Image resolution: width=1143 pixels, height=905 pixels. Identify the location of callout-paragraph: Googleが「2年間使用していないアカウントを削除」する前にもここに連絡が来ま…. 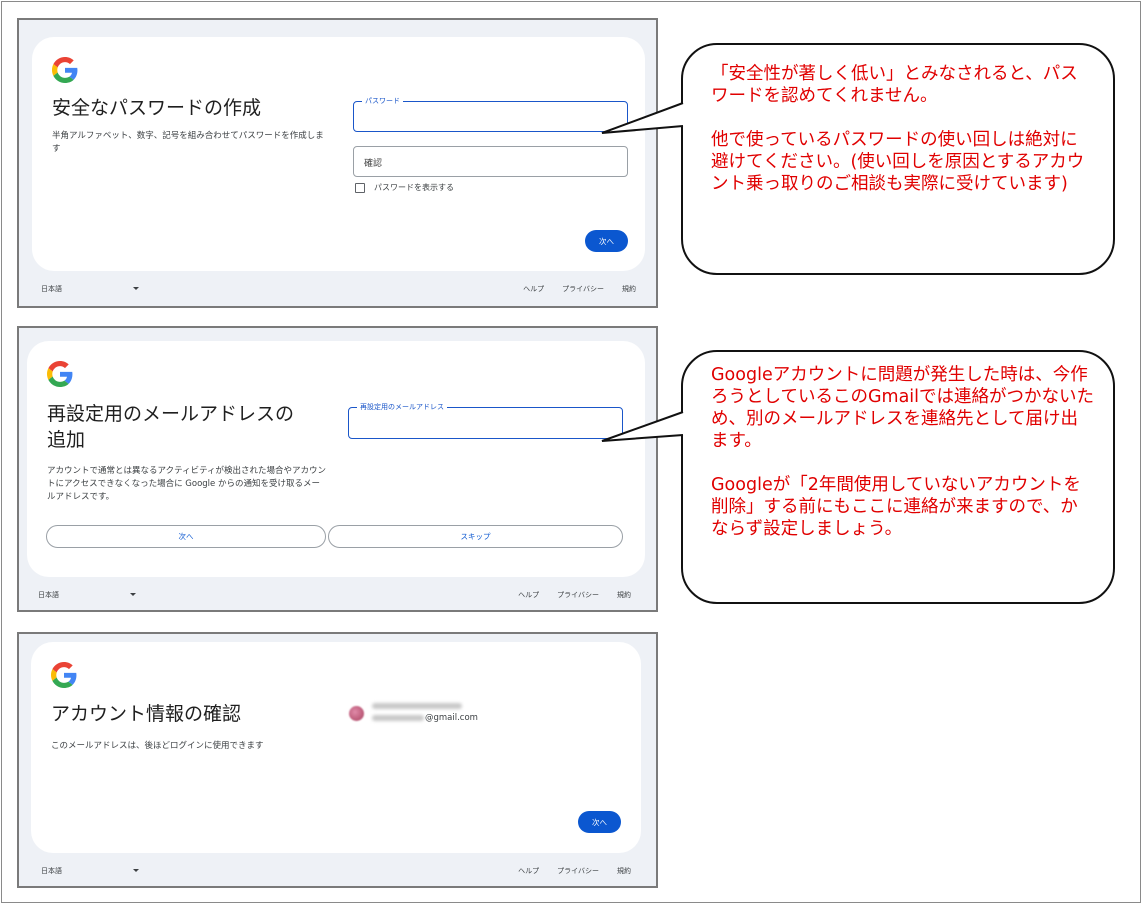
(896, 507).